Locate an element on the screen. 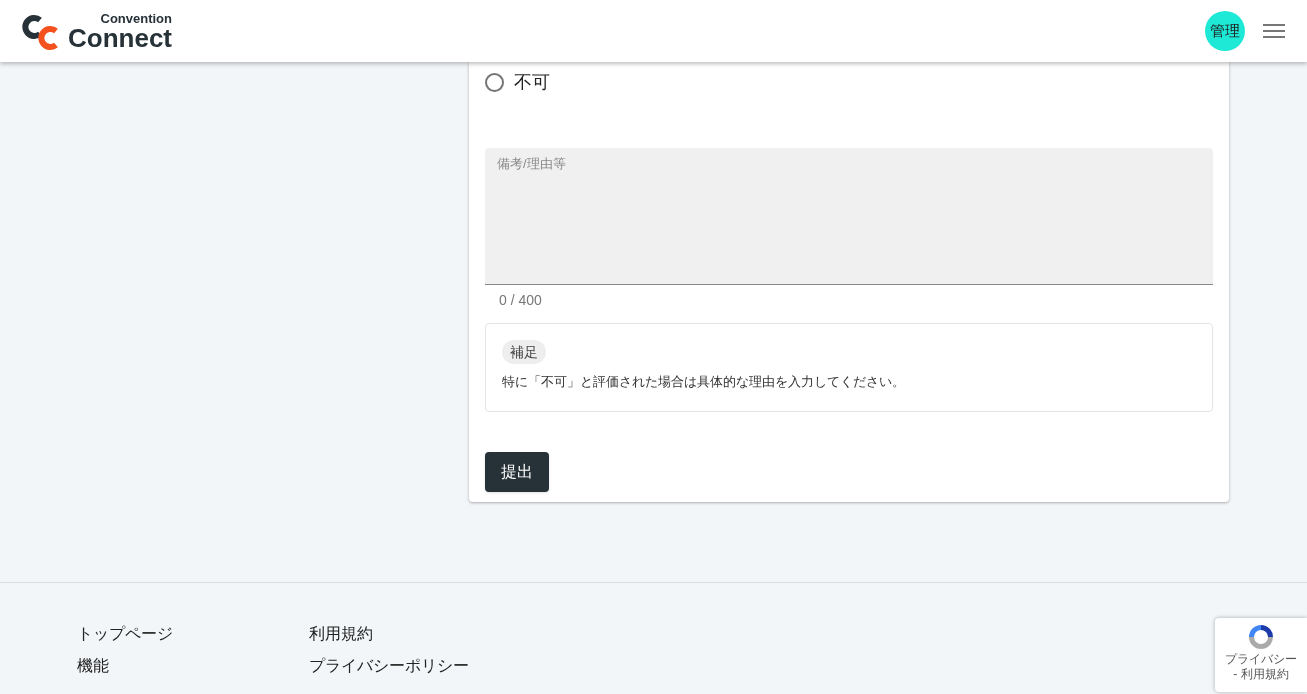 The height and width of the screenshot is (694, 1307). character-counter: 0 / 400 is located at coordinates (520, 300).